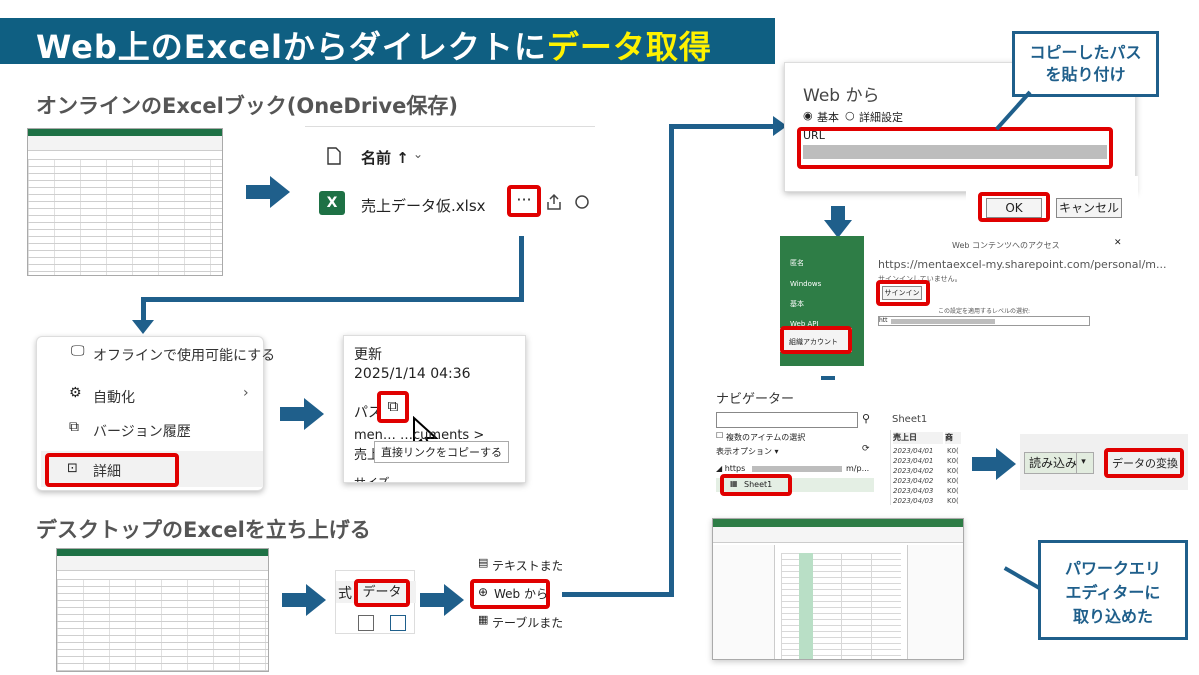 The width and height of the screenshot is (1199, 675). What do you see at coordinates (423, 205) in the screenshot?
I see `file-name: 売上データ仮.xlsx` at bounding box center [423, 205].